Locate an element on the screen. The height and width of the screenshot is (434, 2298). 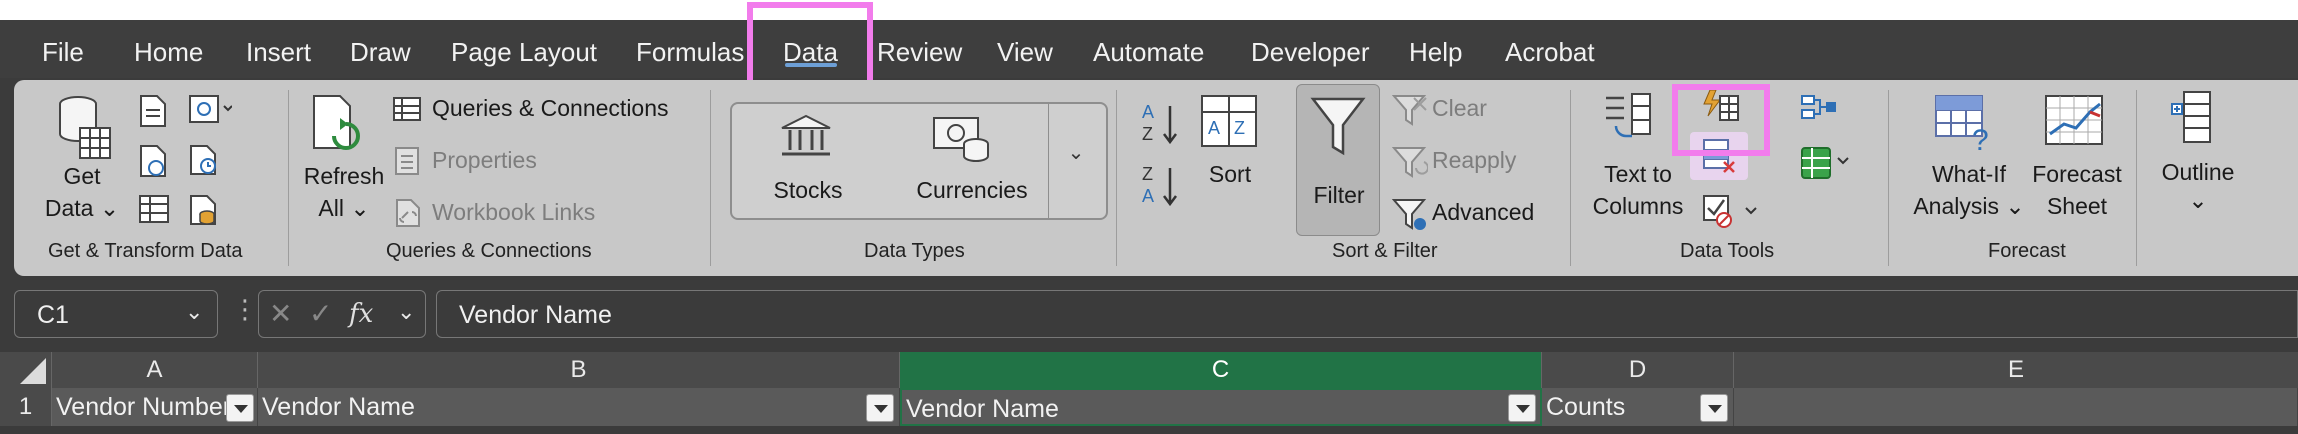
formula-expand-icon: ⌄ is located at coordinates (406, 312).